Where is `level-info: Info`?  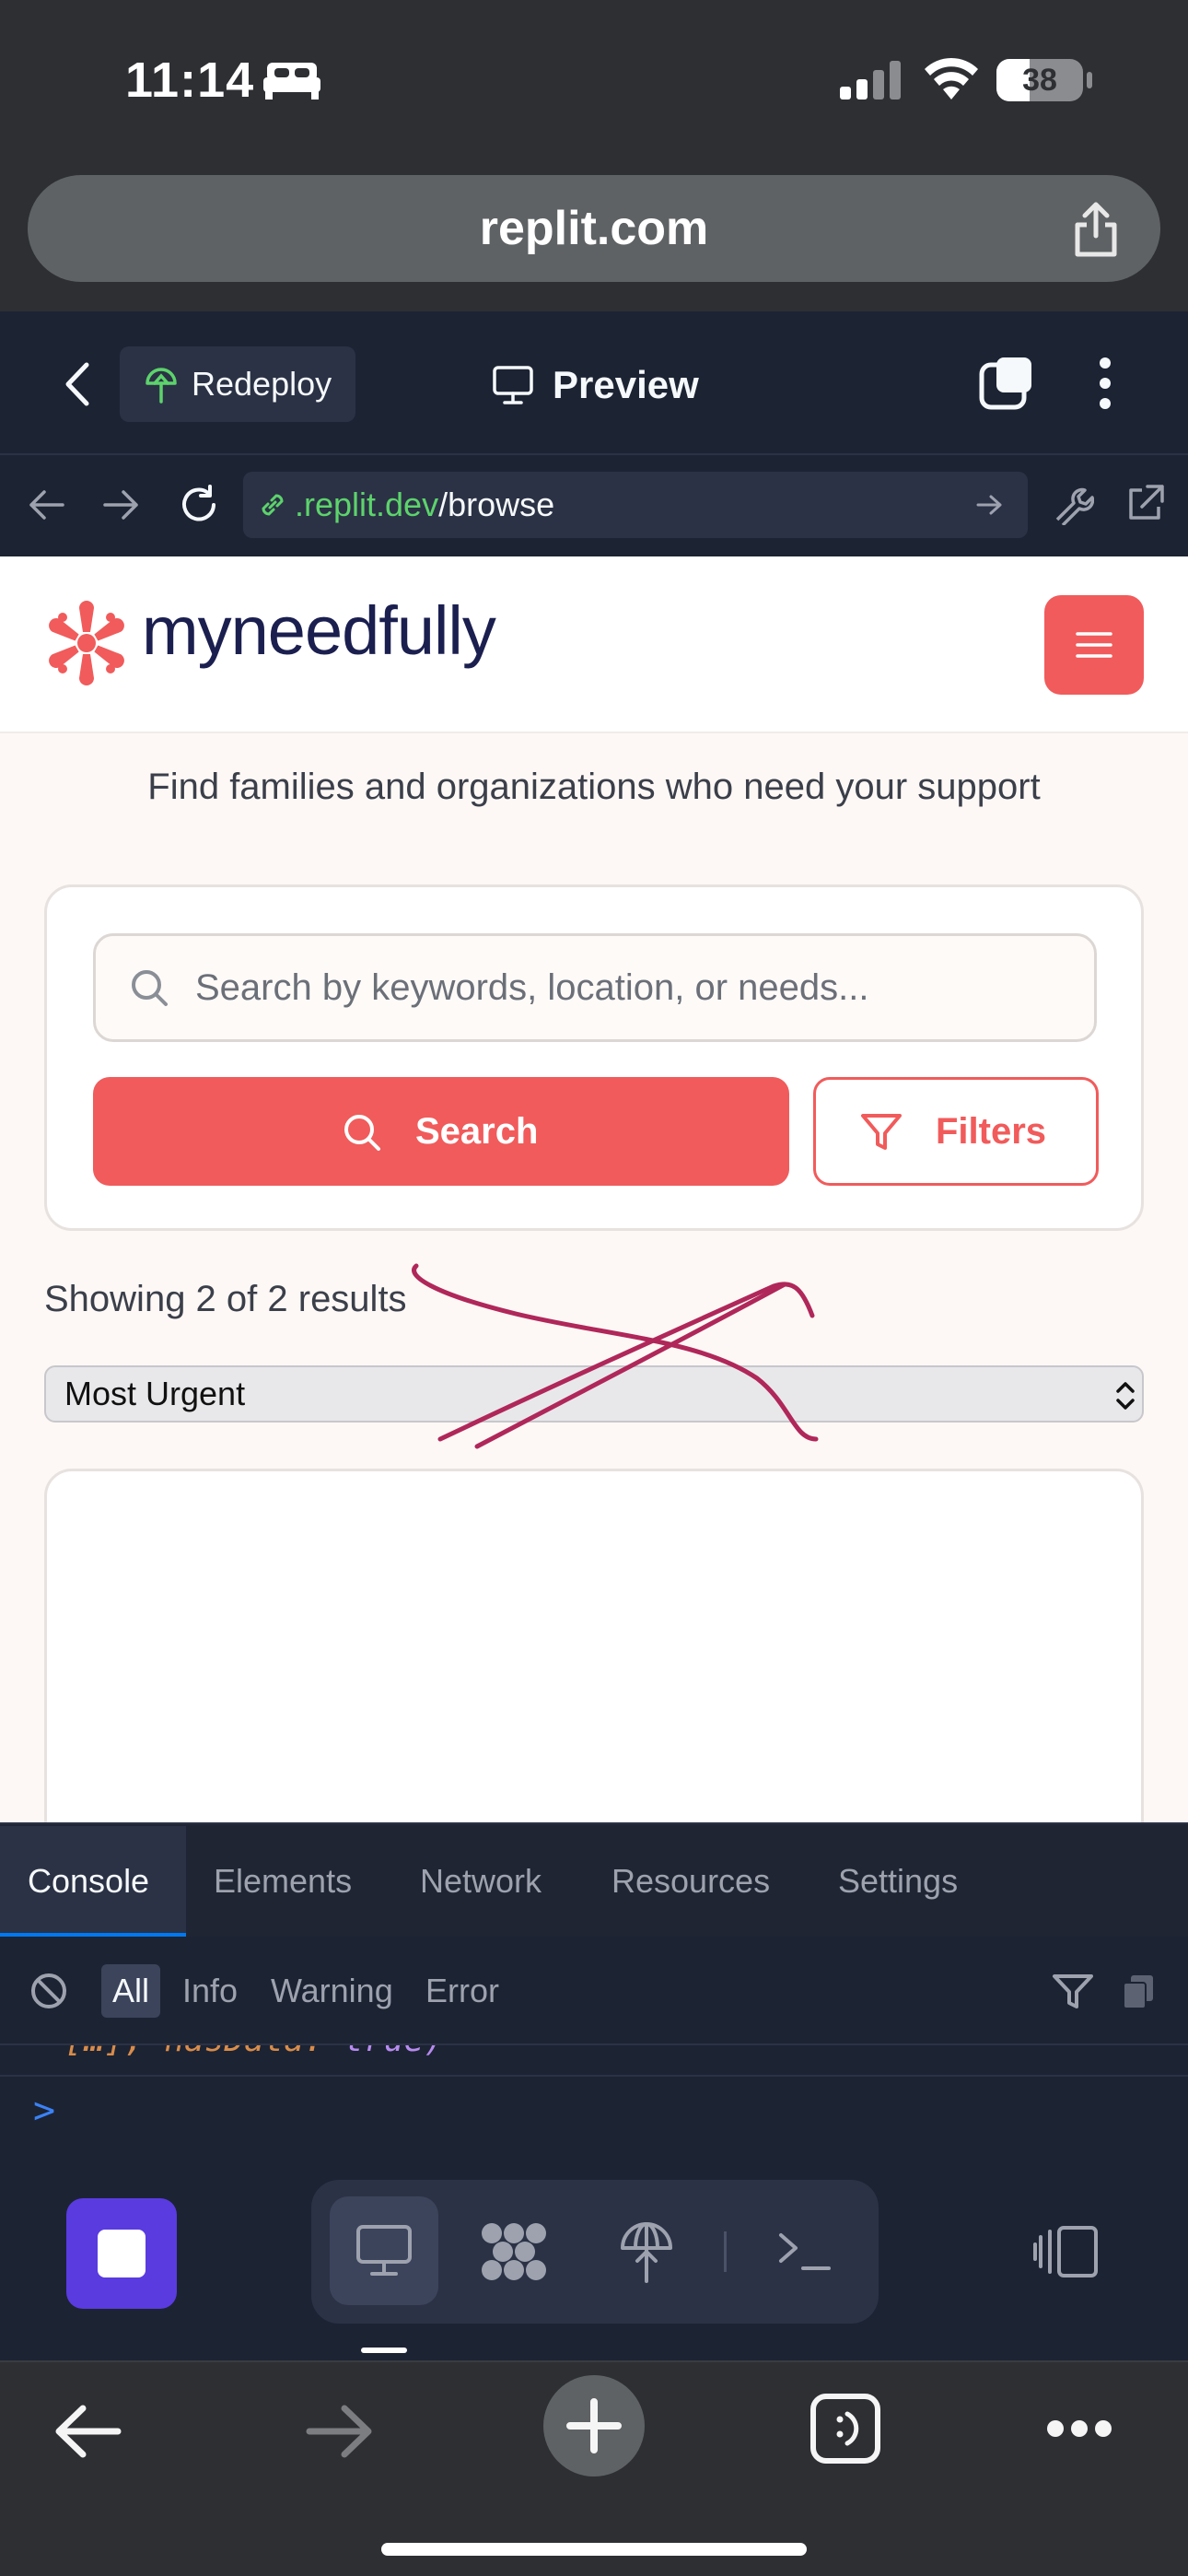 level-info: Info is located at coordinates (210, 1991).